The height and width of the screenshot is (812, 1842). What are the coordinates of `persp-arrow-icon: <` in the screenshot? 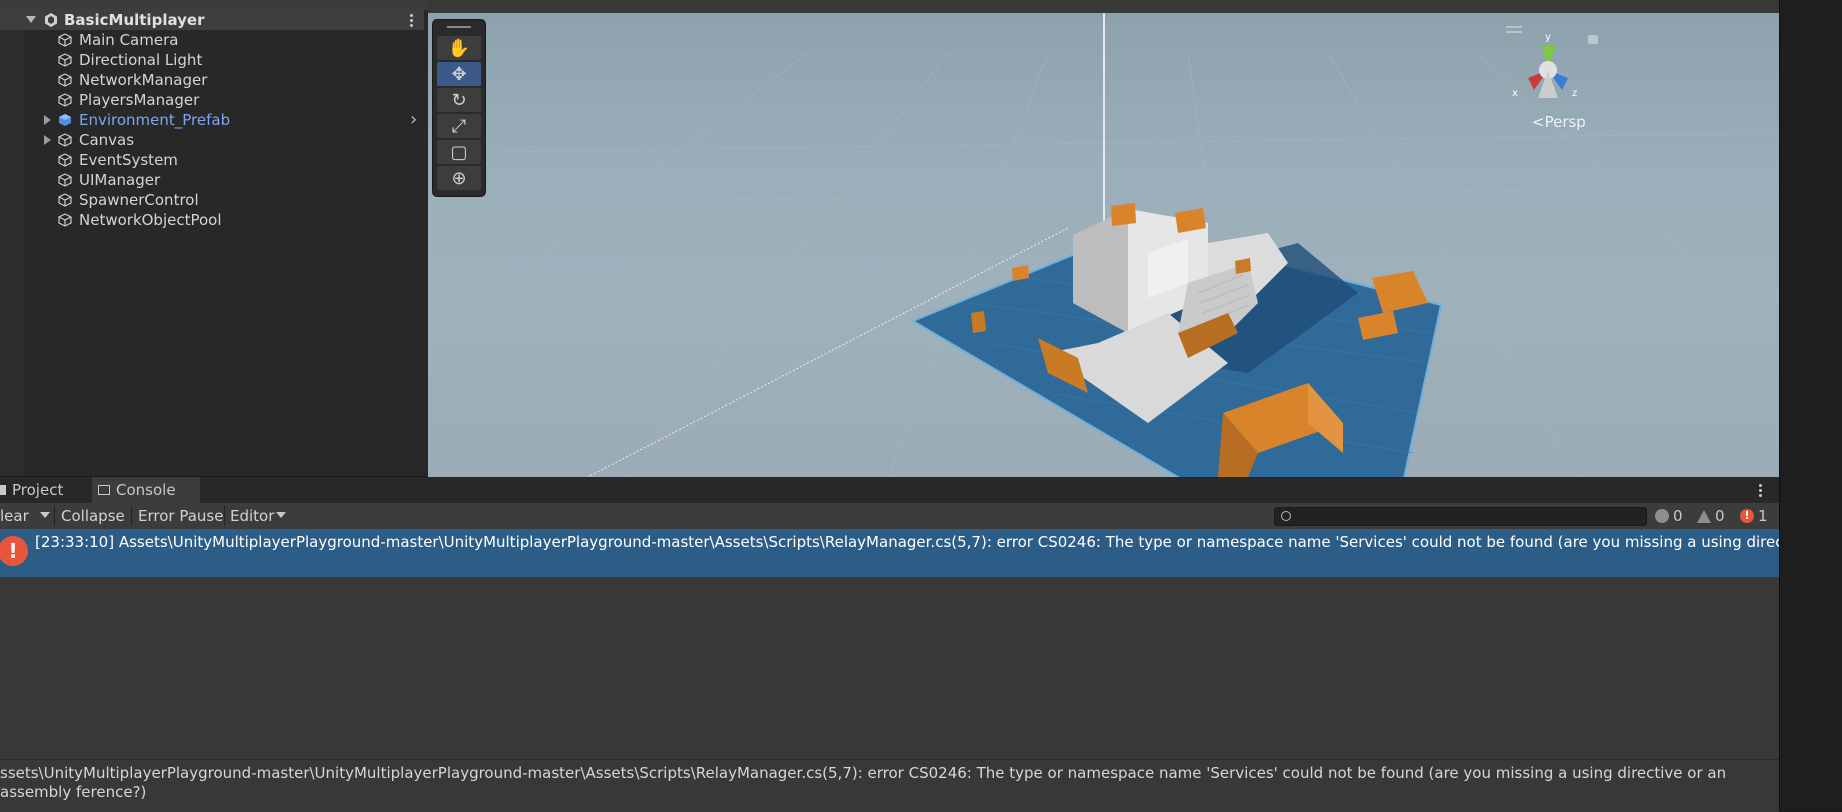 It's located at (1538, 122).